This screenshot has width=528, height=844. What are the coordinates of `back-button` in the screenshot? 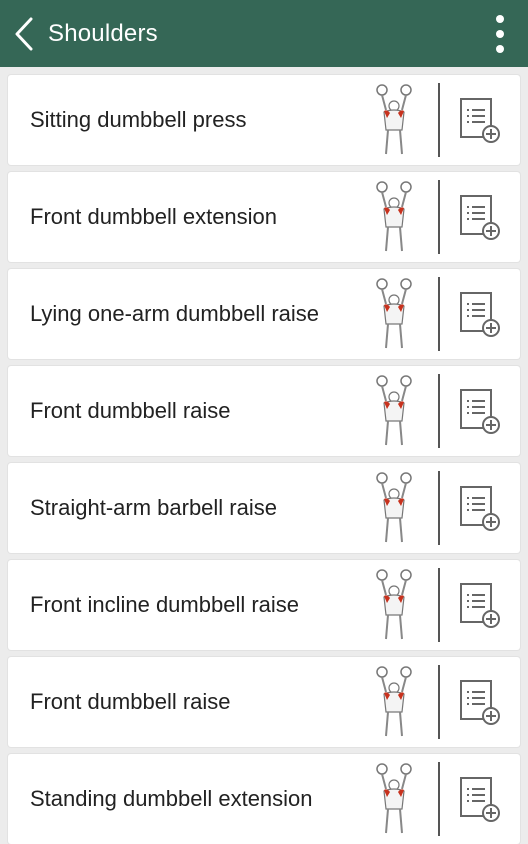 It's located at (24, 33).